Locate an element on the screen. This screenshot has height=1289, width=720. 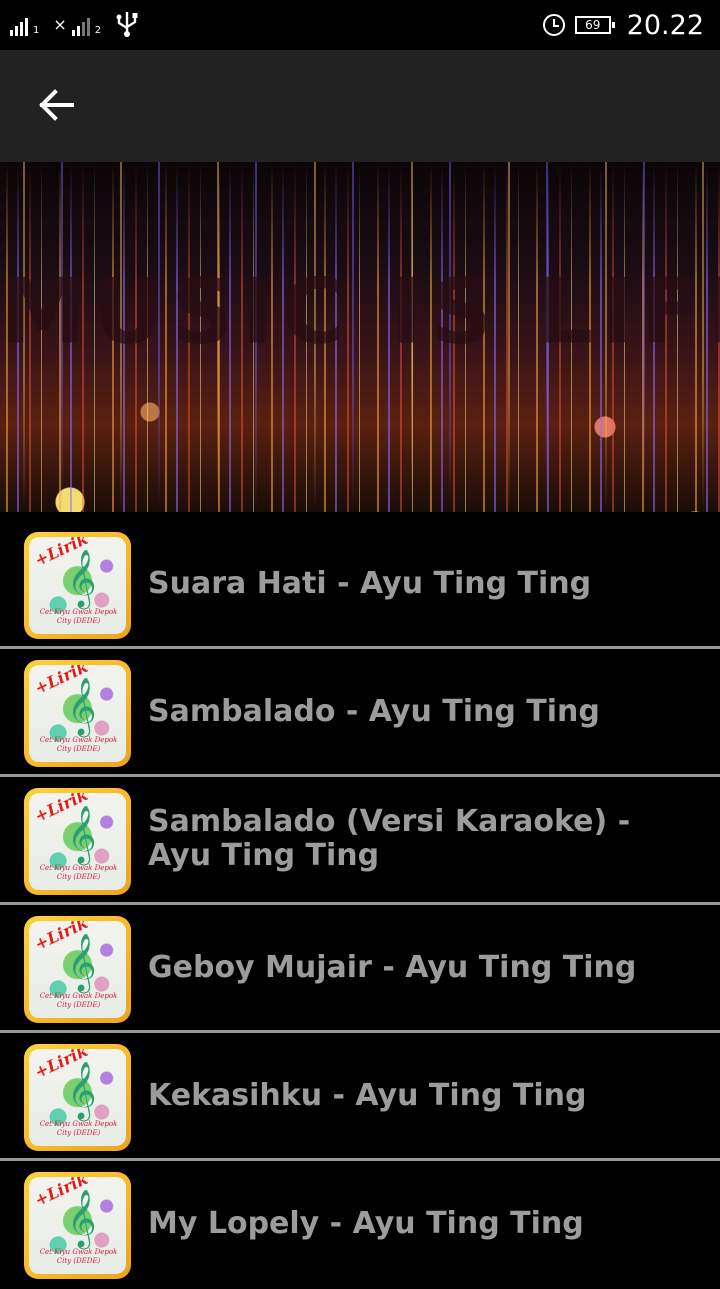
battery-icon: 69 is located at coordinates (594, 25).